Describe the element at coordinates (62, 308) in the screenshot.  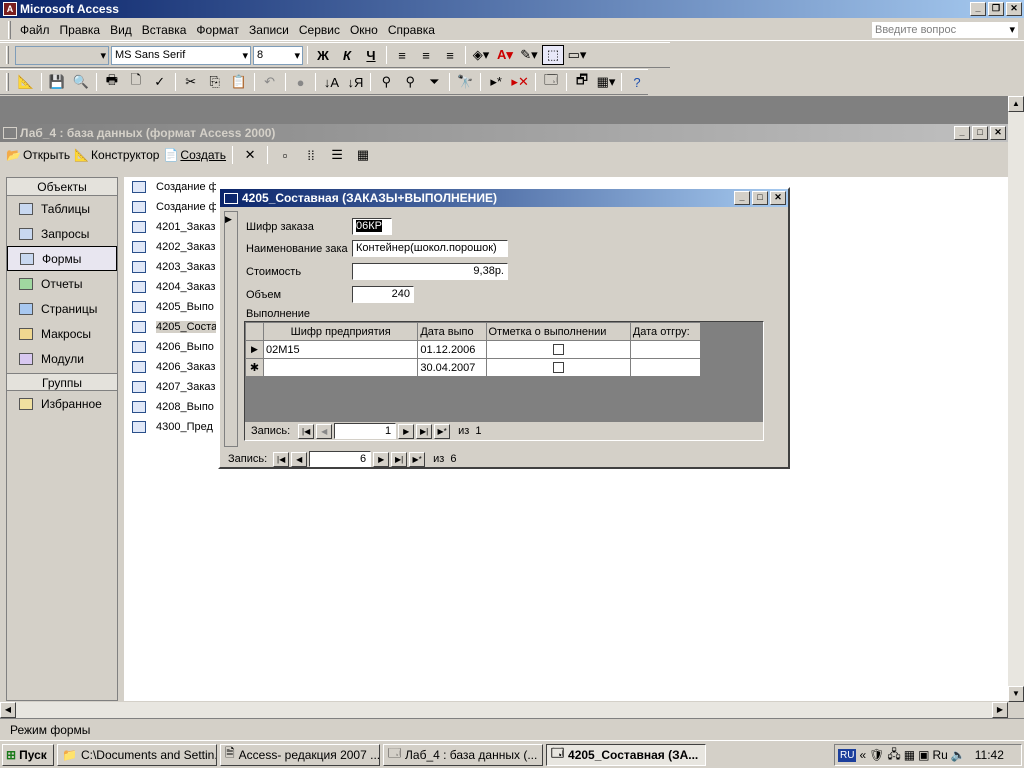
I see `objects-item-pages: Страницы` at that location.